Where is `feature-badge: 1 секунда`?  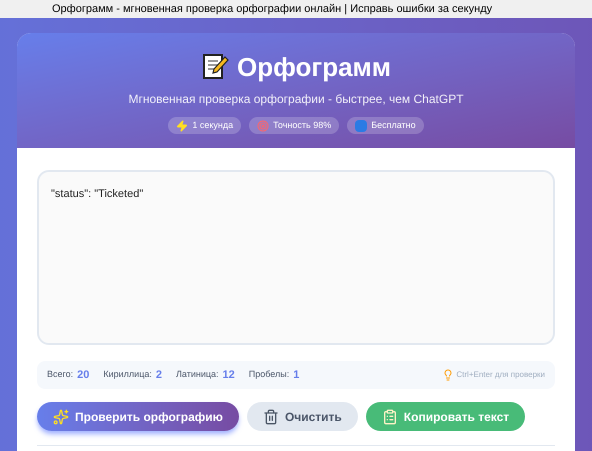 feature-badge: 1 секунда is located at coordinates (205, 125).